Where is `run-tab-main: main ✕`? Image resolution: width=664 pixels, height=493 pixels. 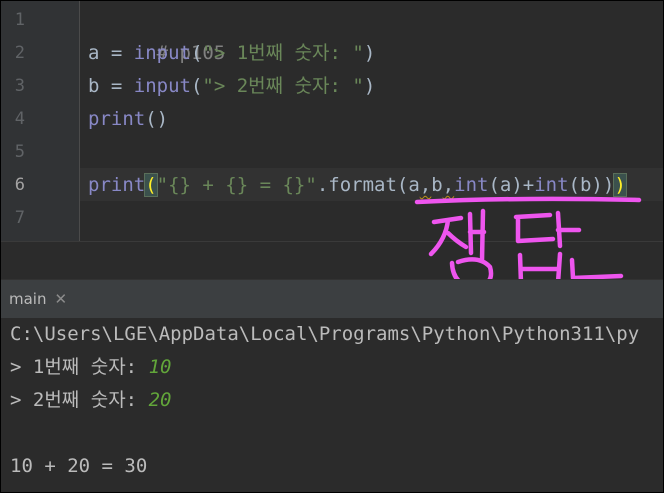
run-tab-main: main ✕ is located at coordinates (38, 299).